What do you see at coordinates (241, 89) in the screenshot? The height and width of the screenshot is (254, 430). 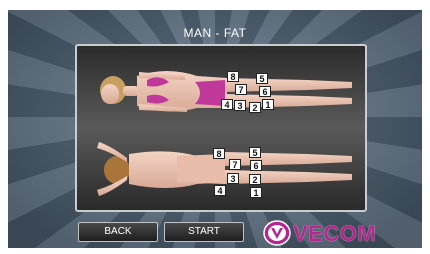 I see `front-zone-7: 7` at bounding box center [241, 89].